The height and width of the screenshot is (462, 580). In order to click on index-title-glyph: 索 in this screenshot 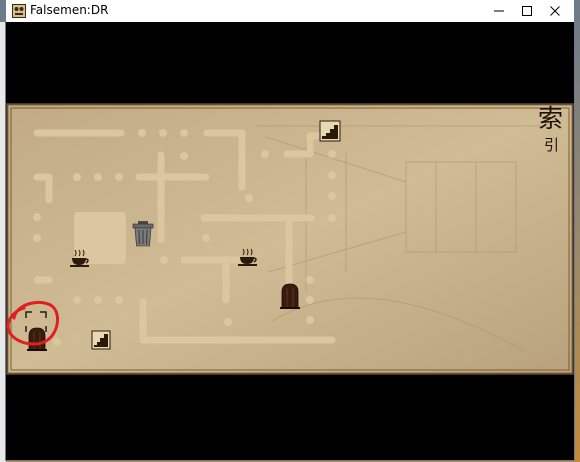, I will do `click(551, 118)`.